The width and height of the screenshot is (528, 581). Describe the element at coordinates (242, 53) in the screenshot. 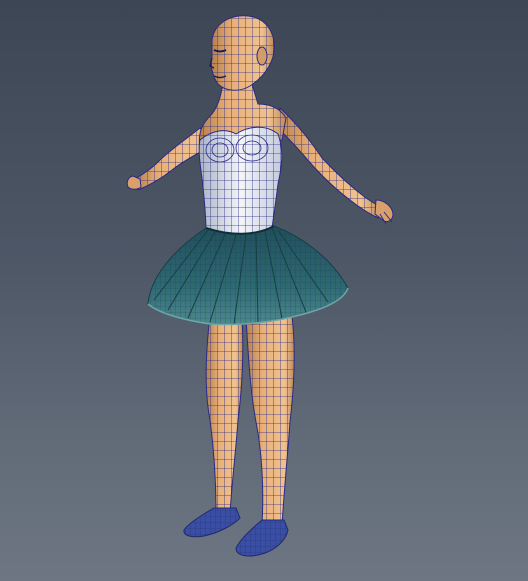

I see `head` at that location.